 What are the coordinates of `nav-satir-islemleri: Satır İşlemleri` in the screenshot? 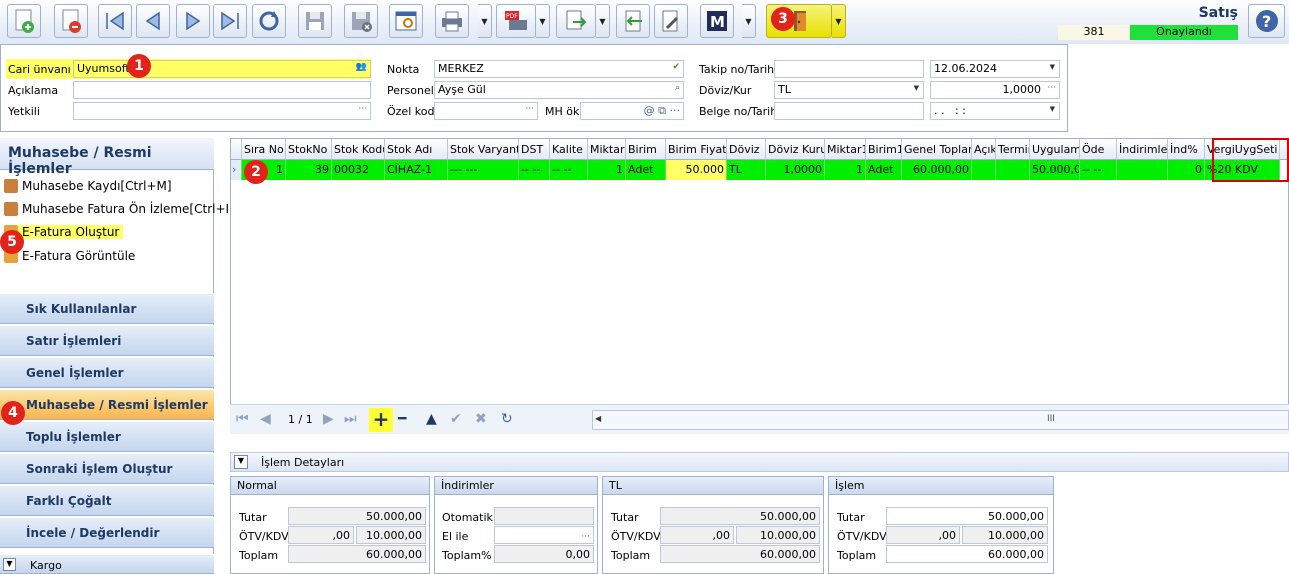 It's located at (107, 340).